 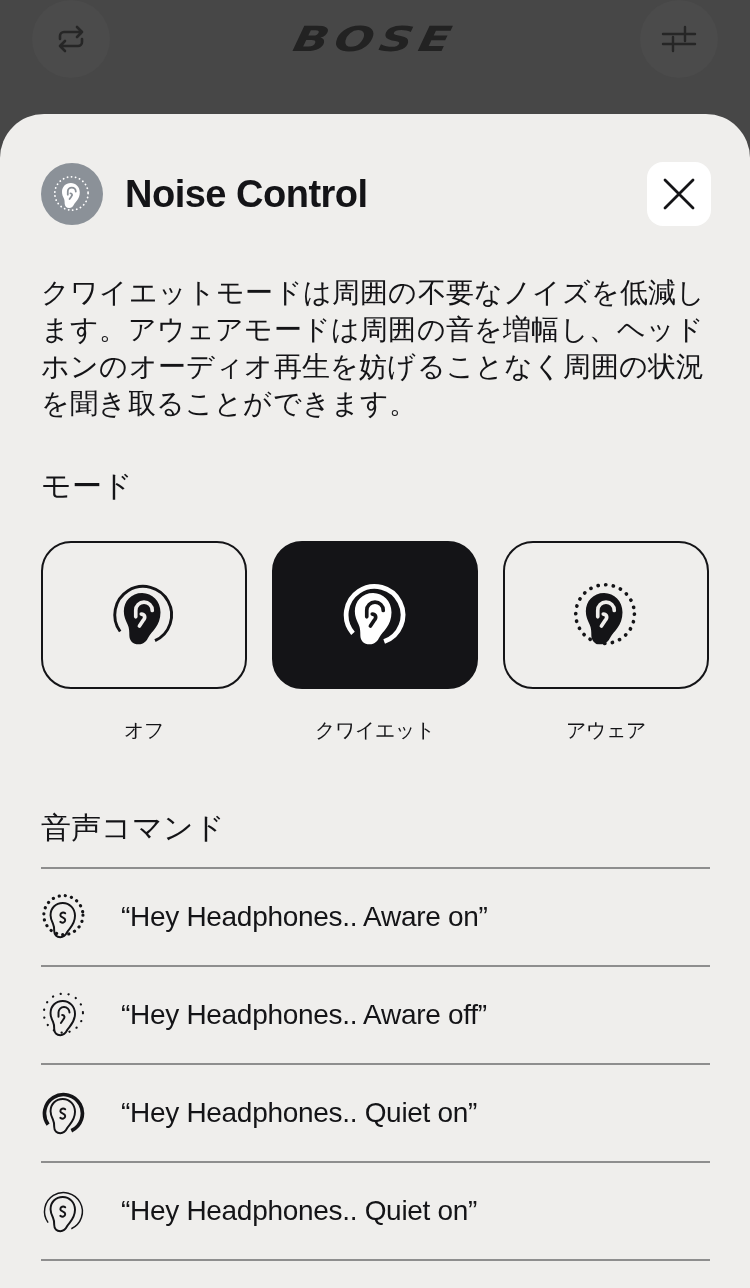 What do you see at coordinates (304, 917) in the screenshot?
I see `voice-command-text: “Hey Headphones.. Aware on”` at bounding box center [304, 917].